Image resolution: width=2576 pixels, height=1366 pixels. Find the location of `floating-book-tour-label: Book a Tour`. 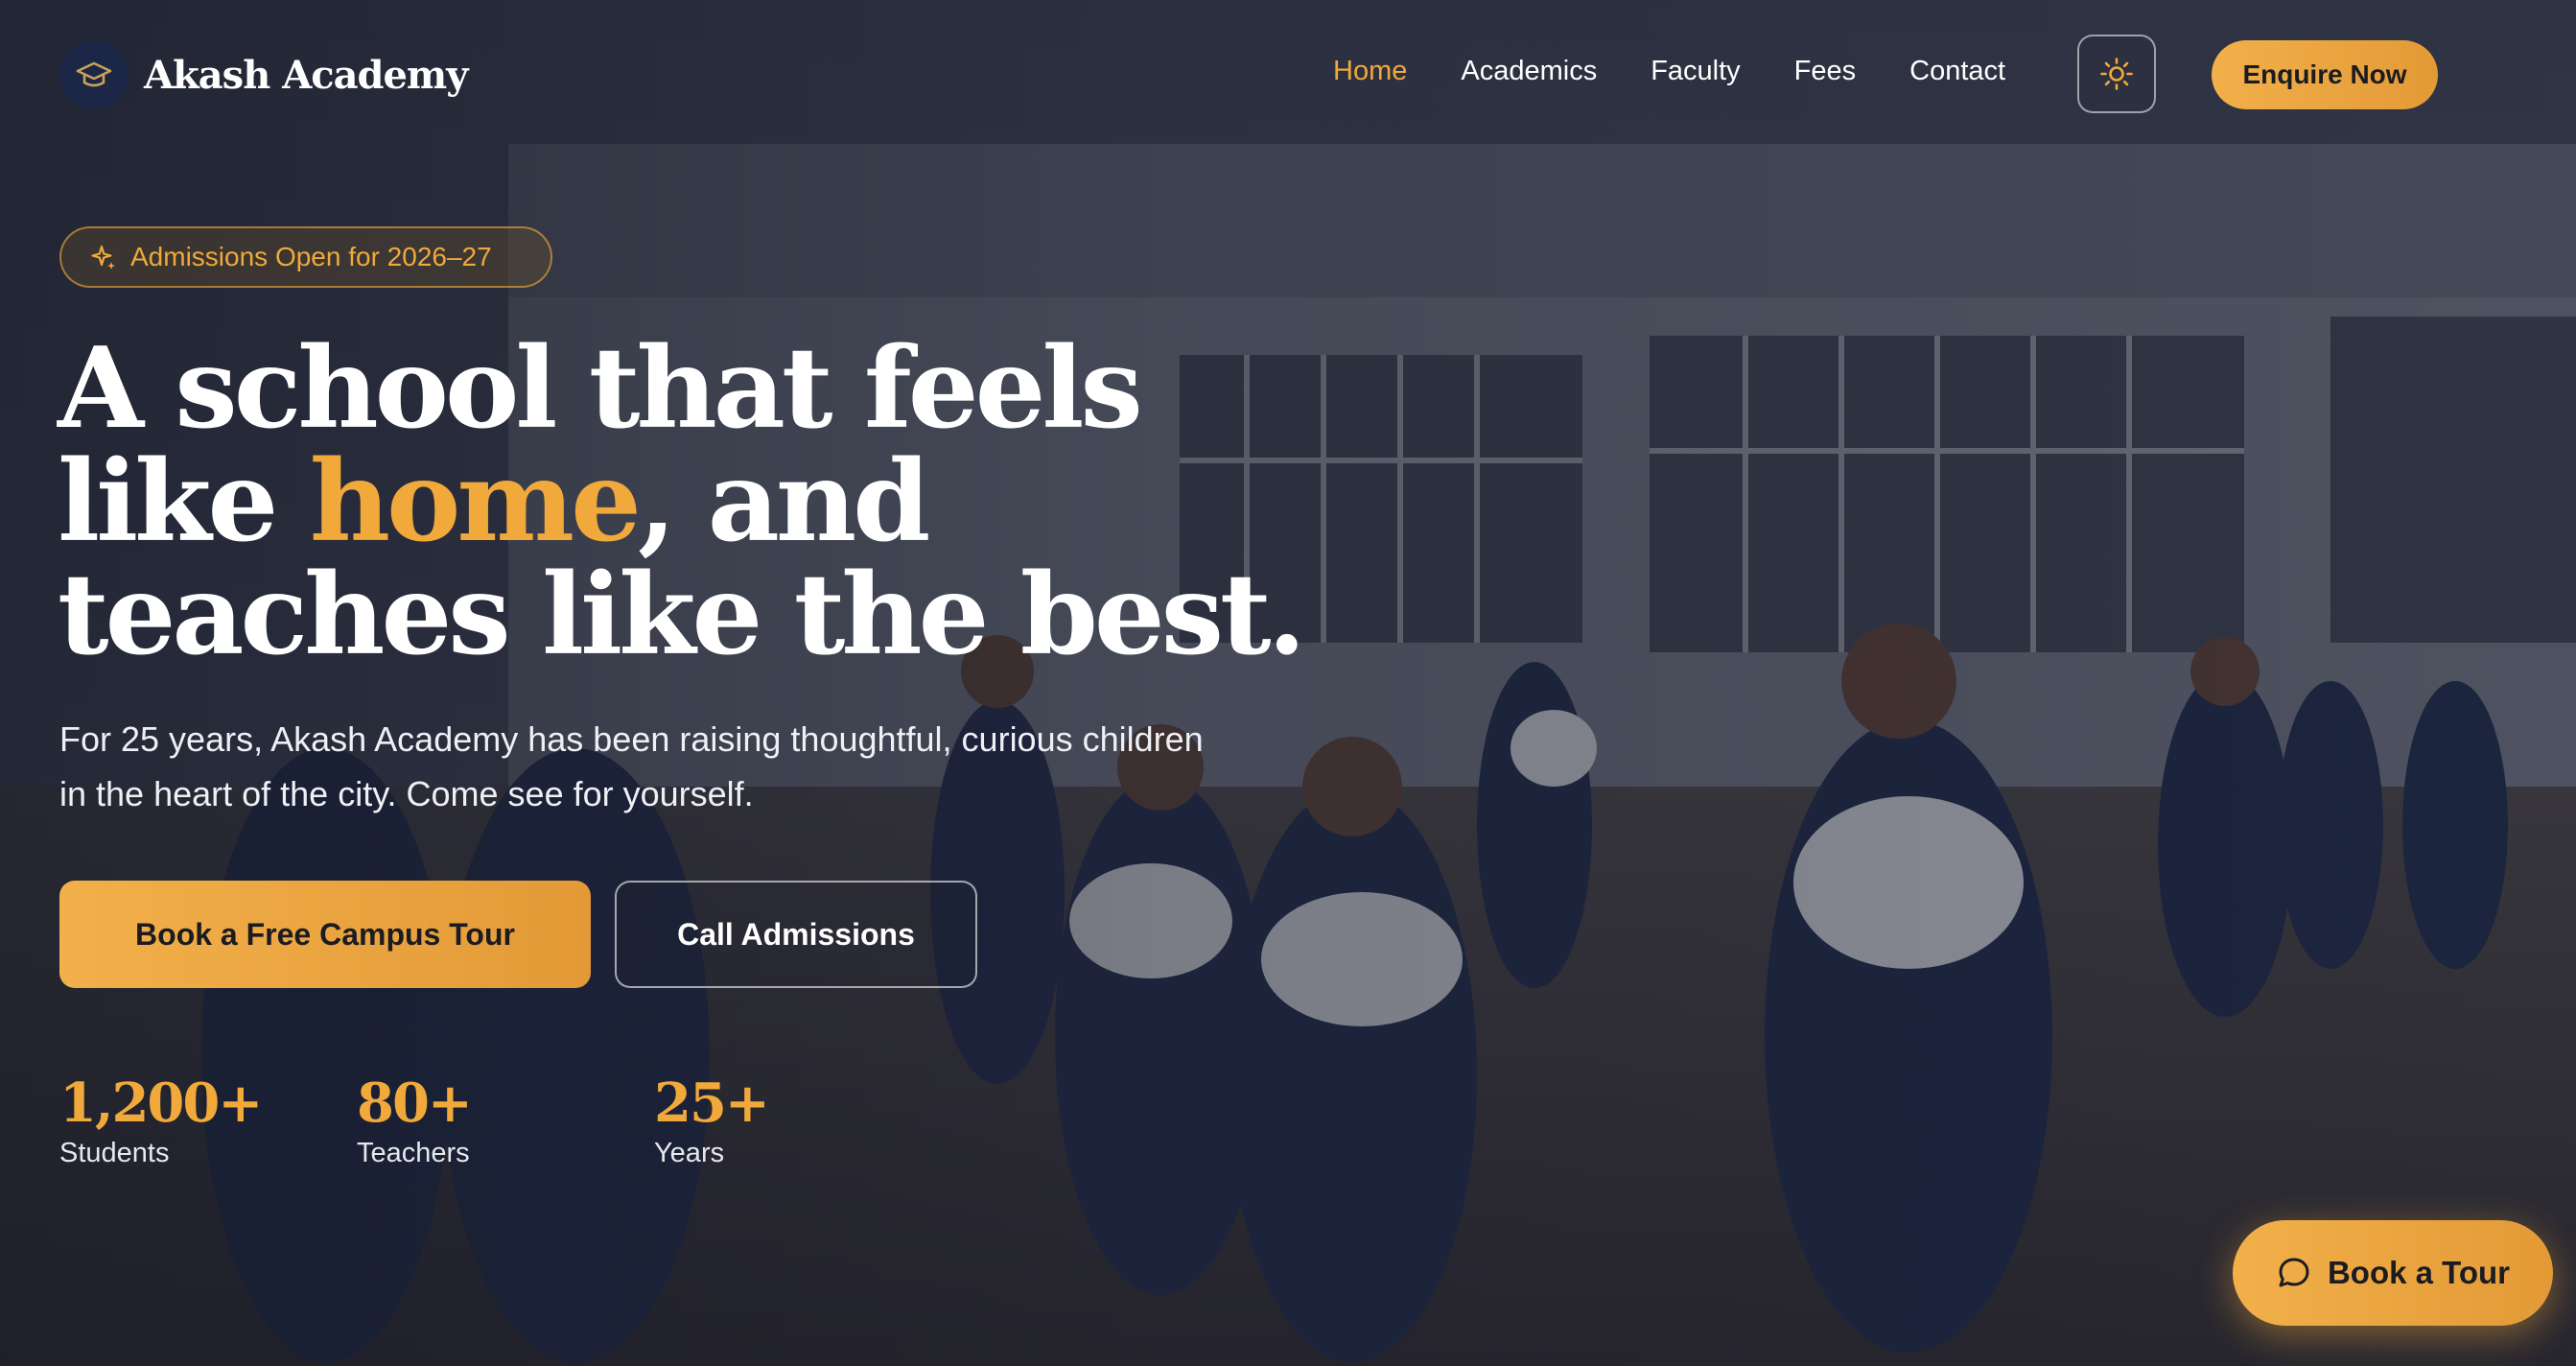

floating-book-tour-label: Book a Tour is located at coordinates (2419, 1272).